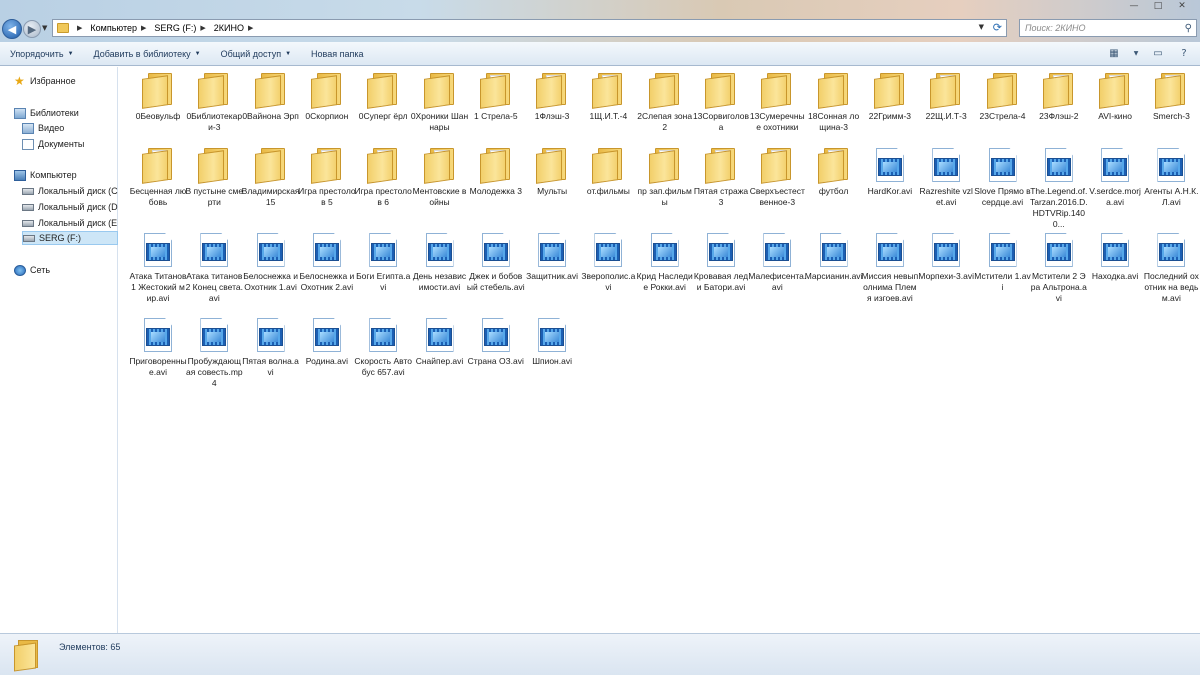 Image resolution: width=1200 pixels, height=675 pixels. I want to click on new-folder-button: Новая папка, so click(337, 54).